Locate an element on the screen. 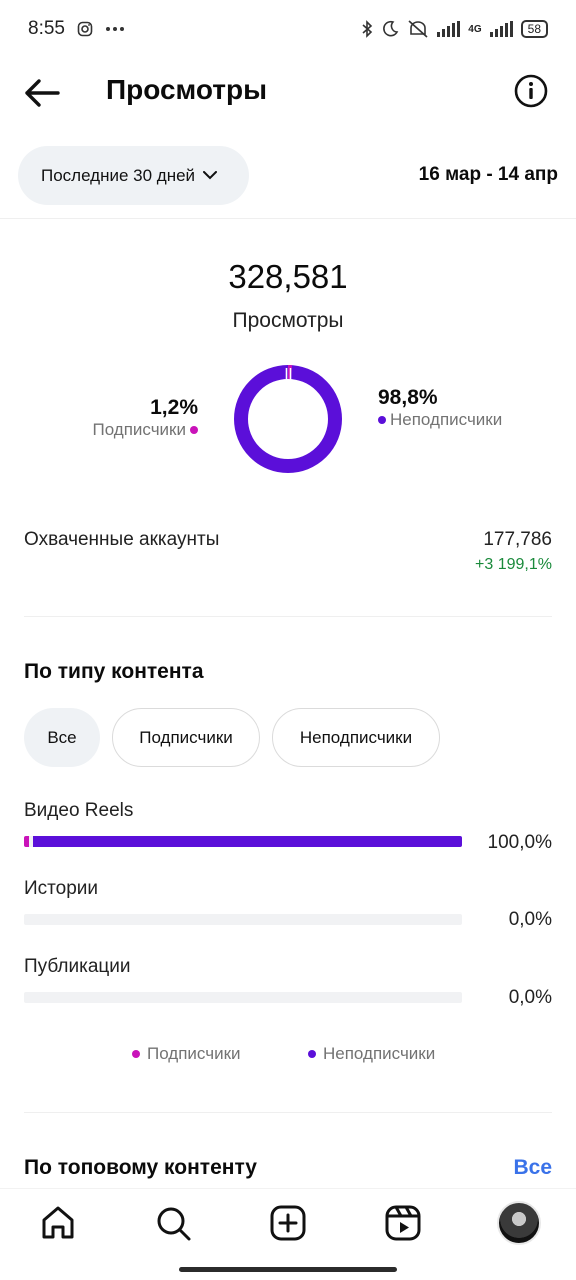 The width and height of the screenshot is (576, 1280). donut-non-followers-segment is located at coordinates (288, 419).